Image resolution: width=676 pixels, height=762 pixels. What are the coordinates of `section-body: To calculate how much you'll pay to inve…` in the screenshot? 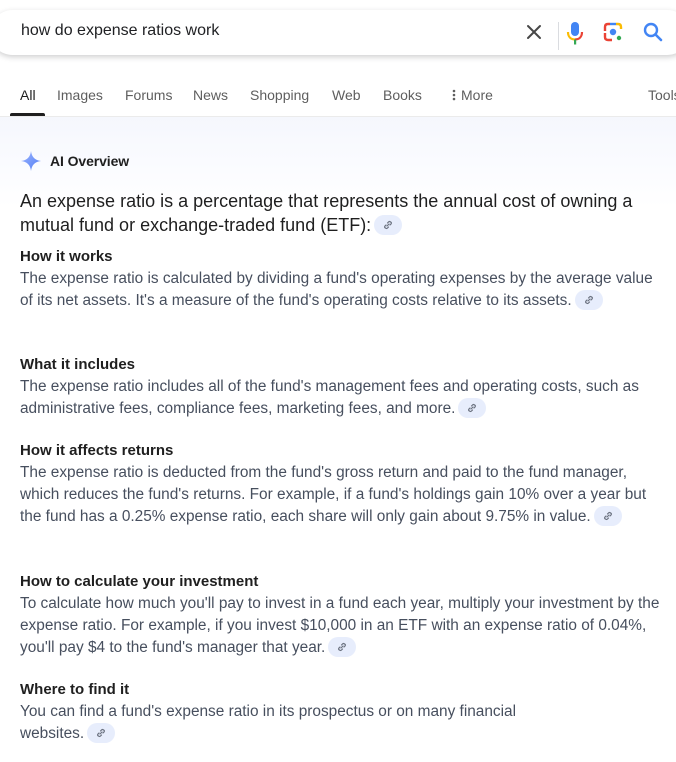 It's located at (342, 626).